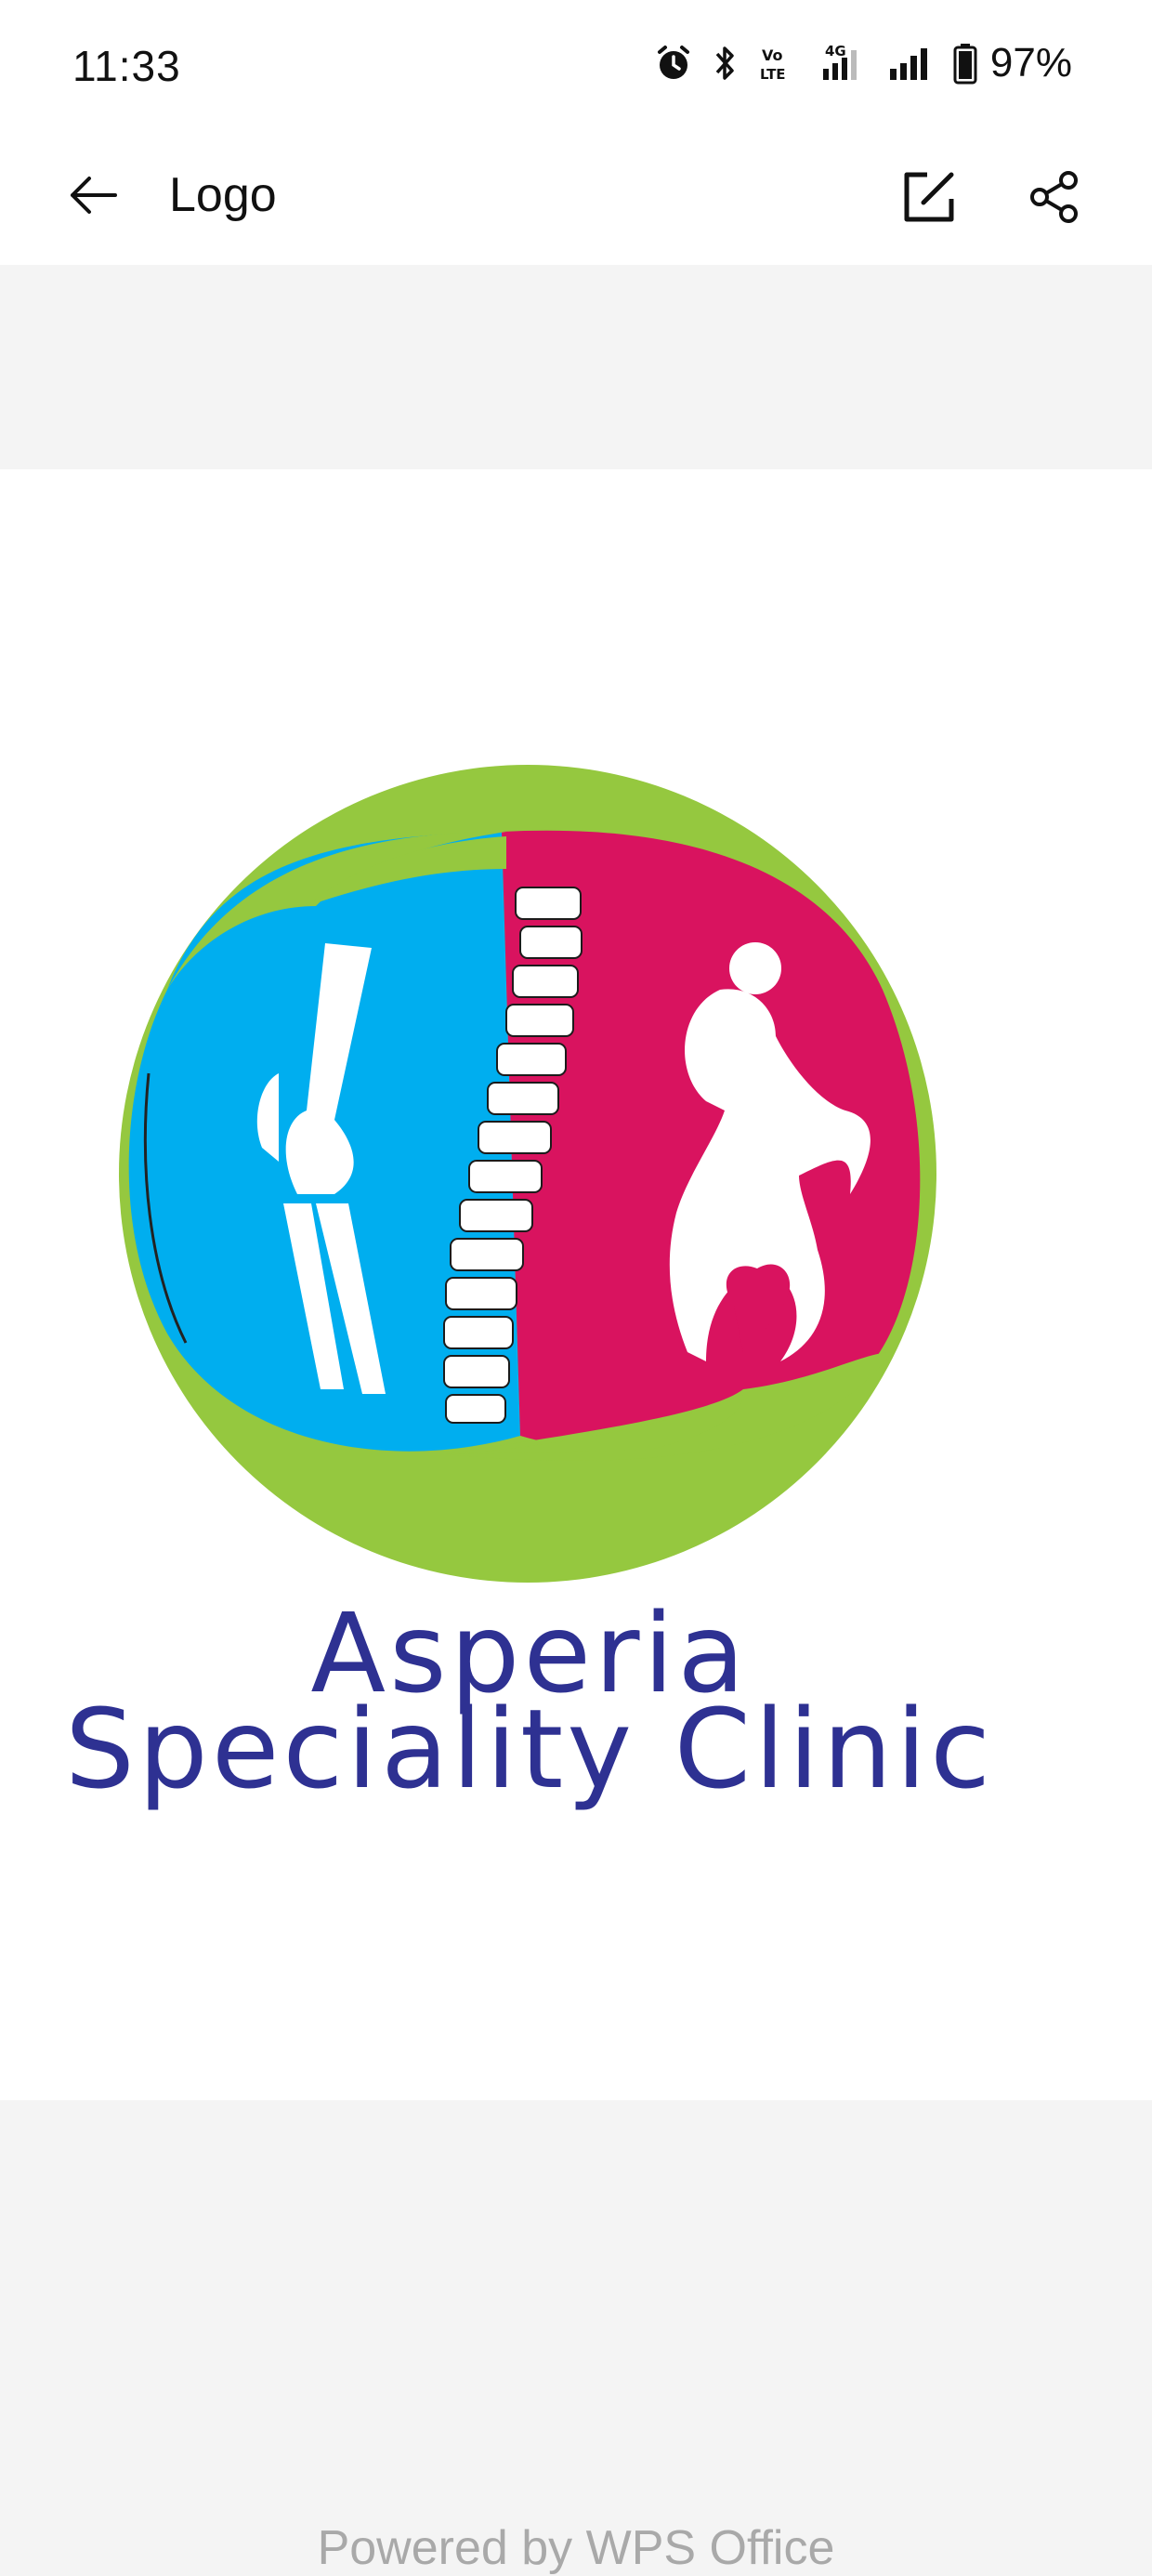 Image resolution: width=1152 pixels, height=2576 pixels. I want to click on page-title: Logo, so click(223, 195).